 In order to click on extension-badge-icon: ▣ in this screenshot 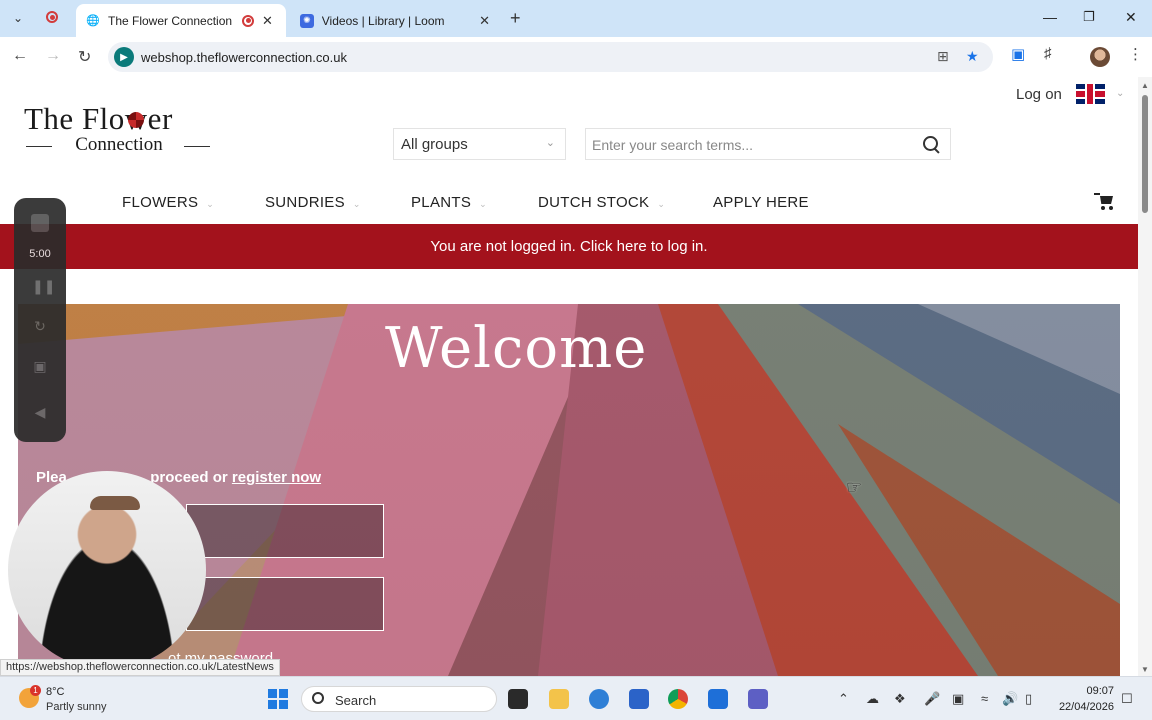, I will do `click(1018, 54)`.